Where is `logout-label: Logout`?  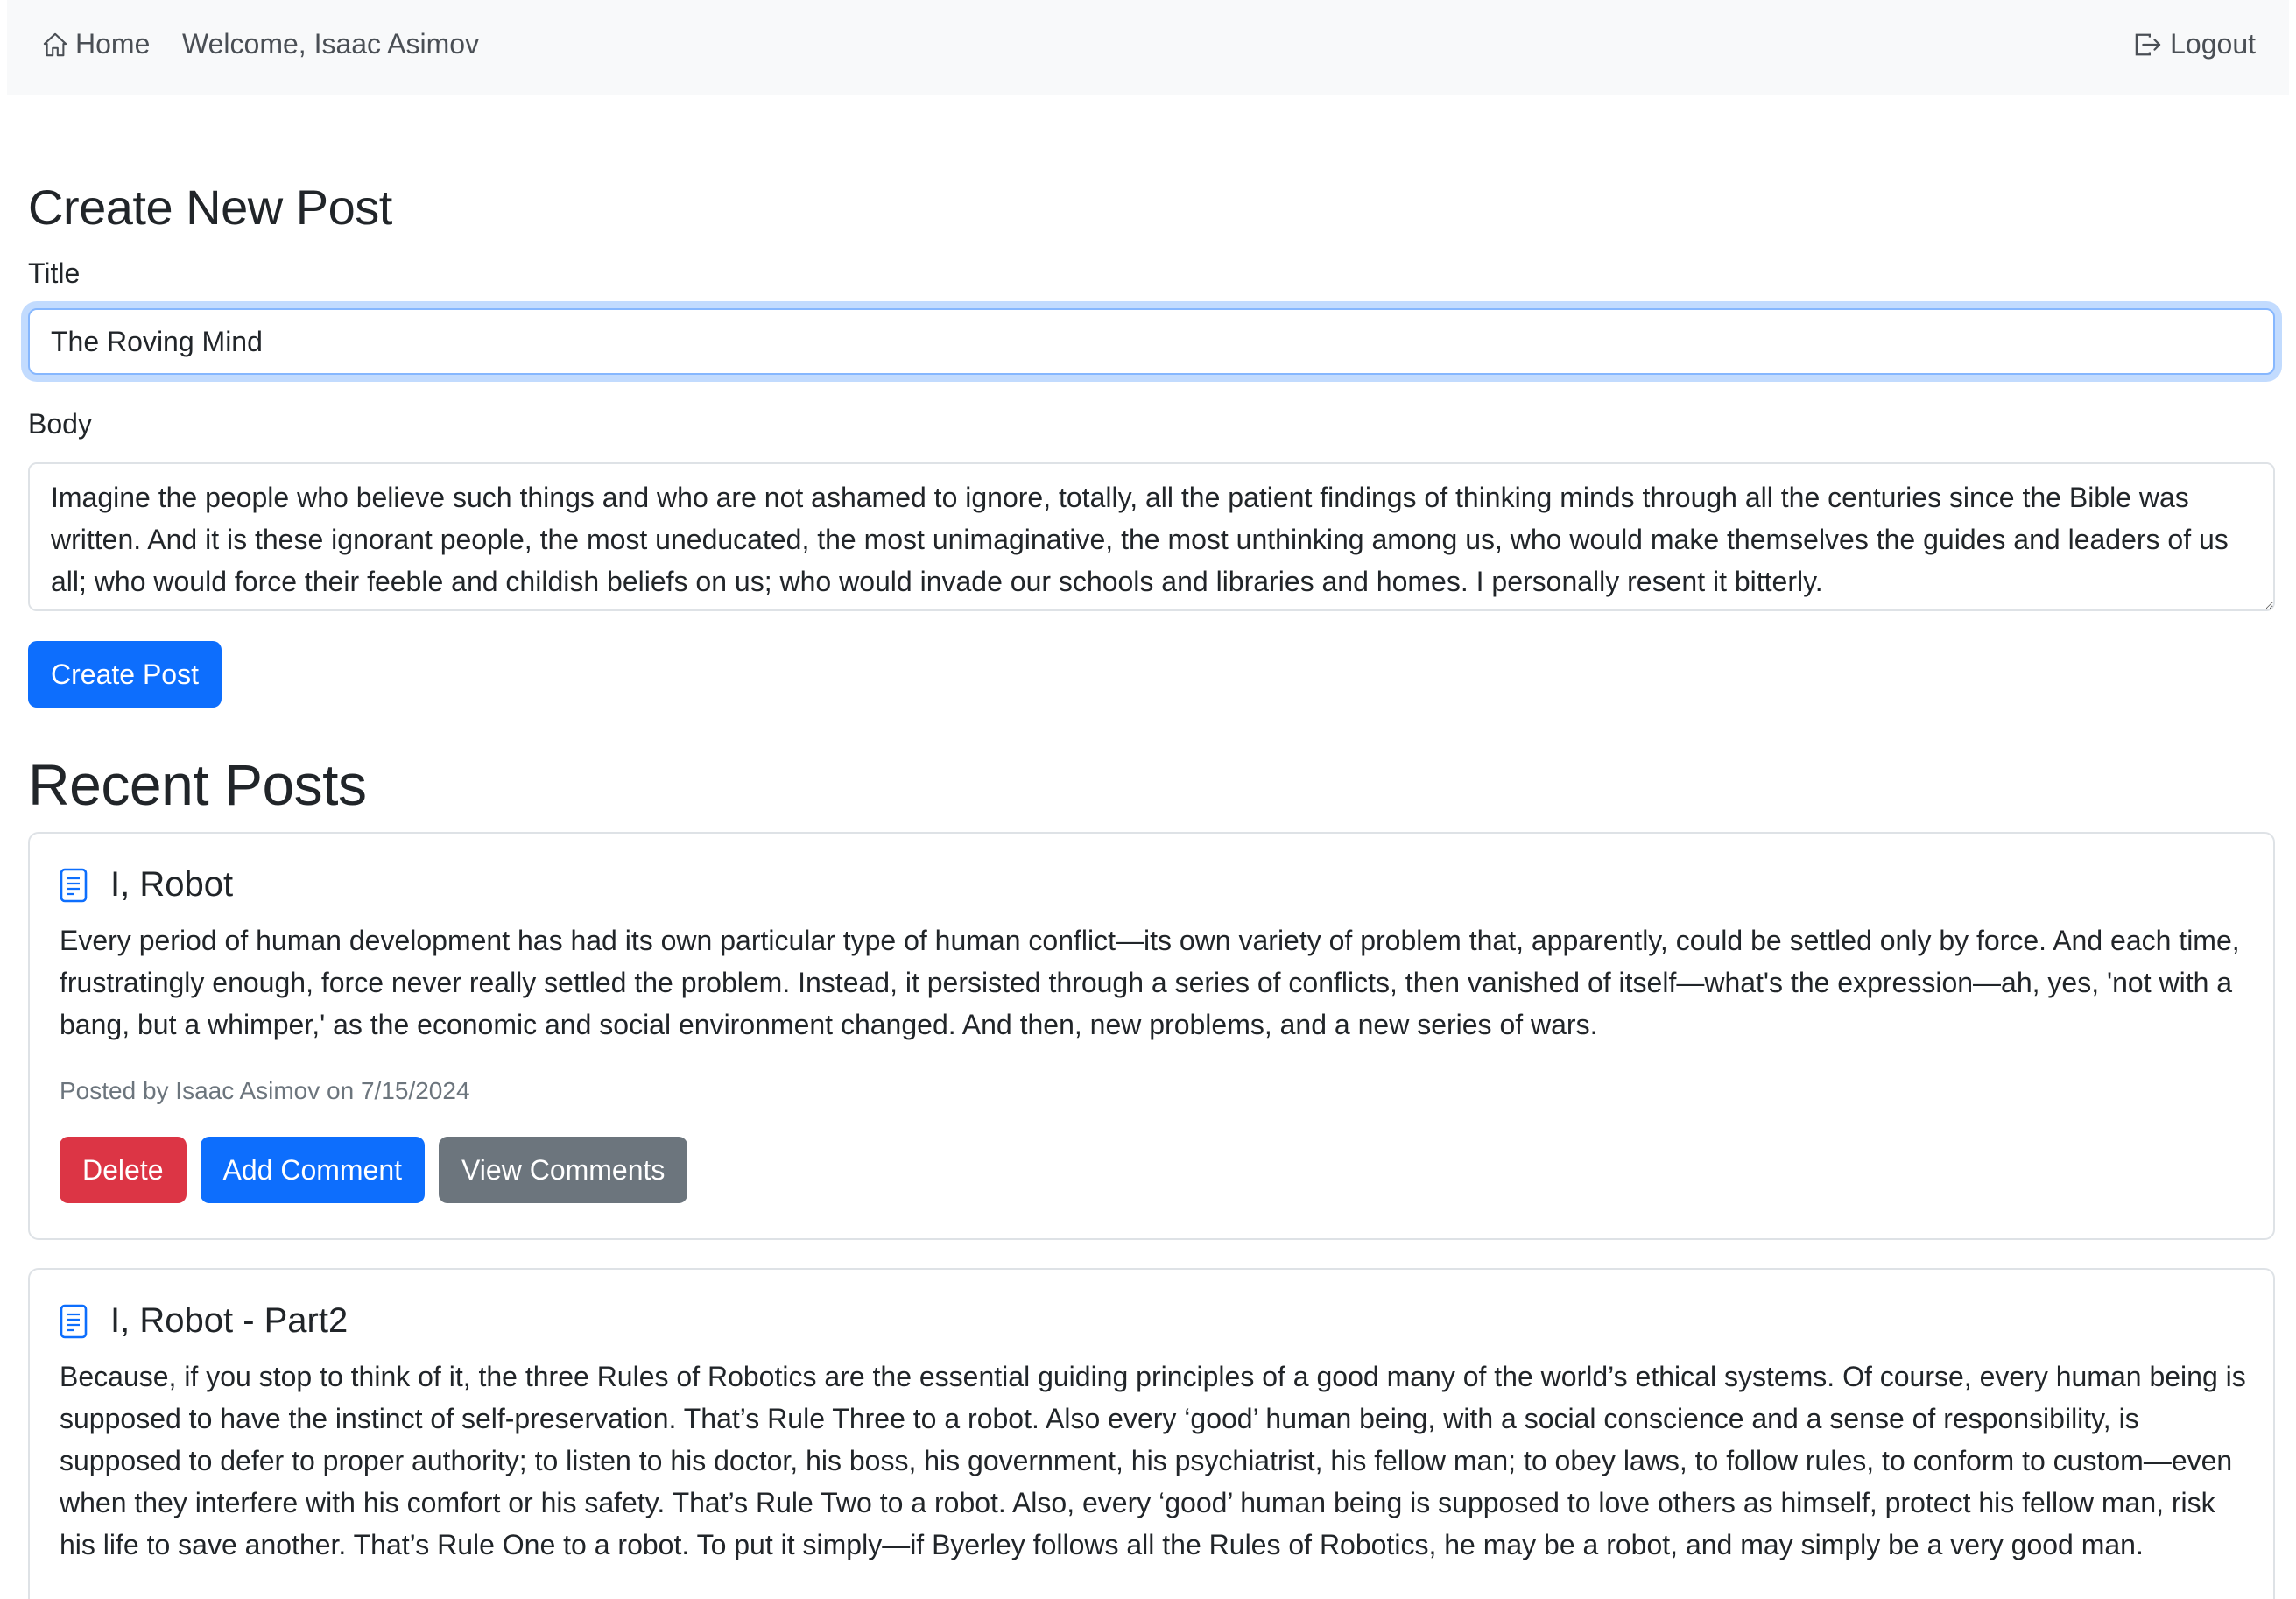
logout-label: Logout is located at coordinates (2213, 44).